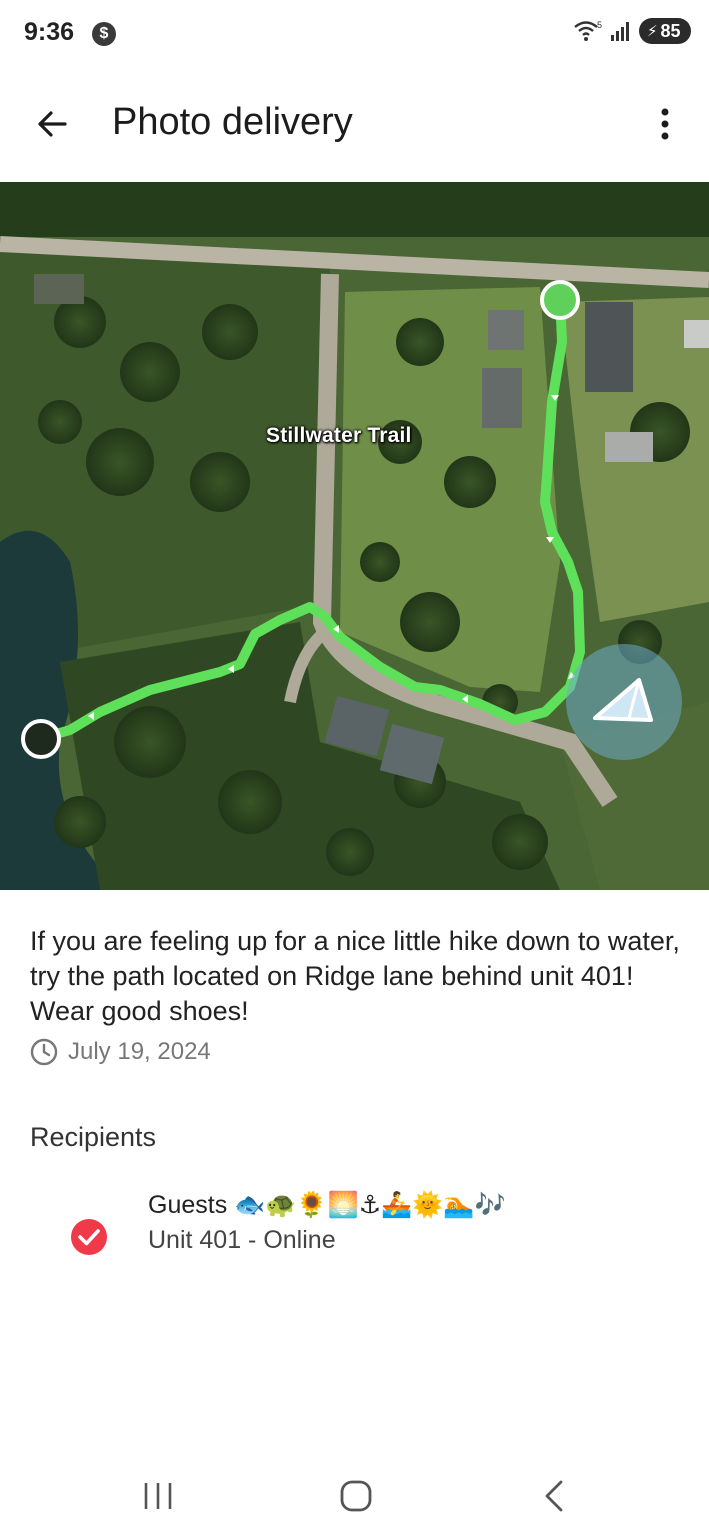 This screenshot has width=709, height=1536. I want to click on page-title: Photo delivery, so click(232, 122).